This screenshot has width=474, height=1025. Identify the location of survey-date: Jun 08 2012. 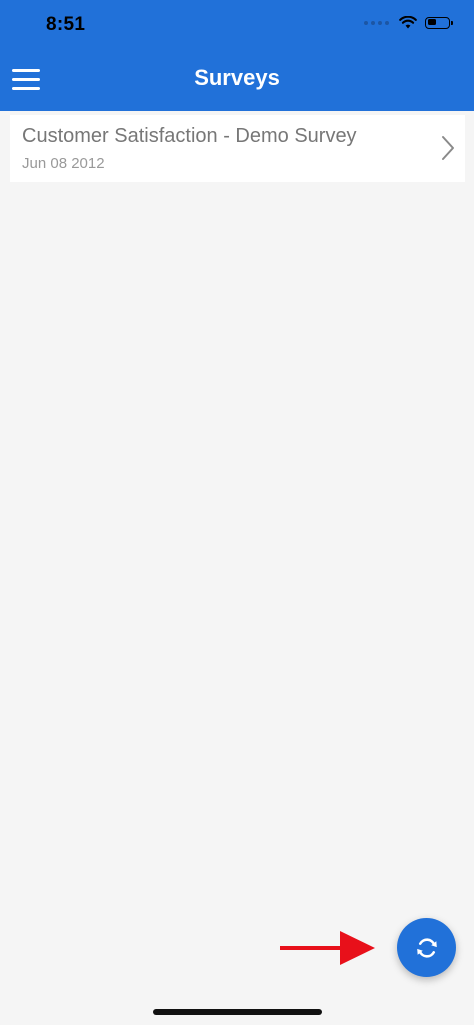
(63, 163).